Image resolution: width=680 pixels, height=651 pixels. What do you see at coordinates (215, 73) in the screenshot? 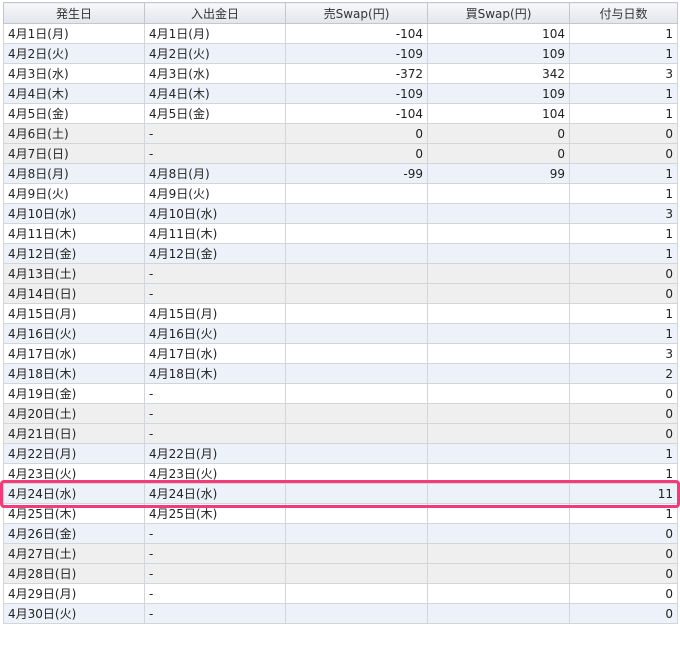
I see `settlement-date-cell: 4月3日(水)` at bounding box center [215, 73].